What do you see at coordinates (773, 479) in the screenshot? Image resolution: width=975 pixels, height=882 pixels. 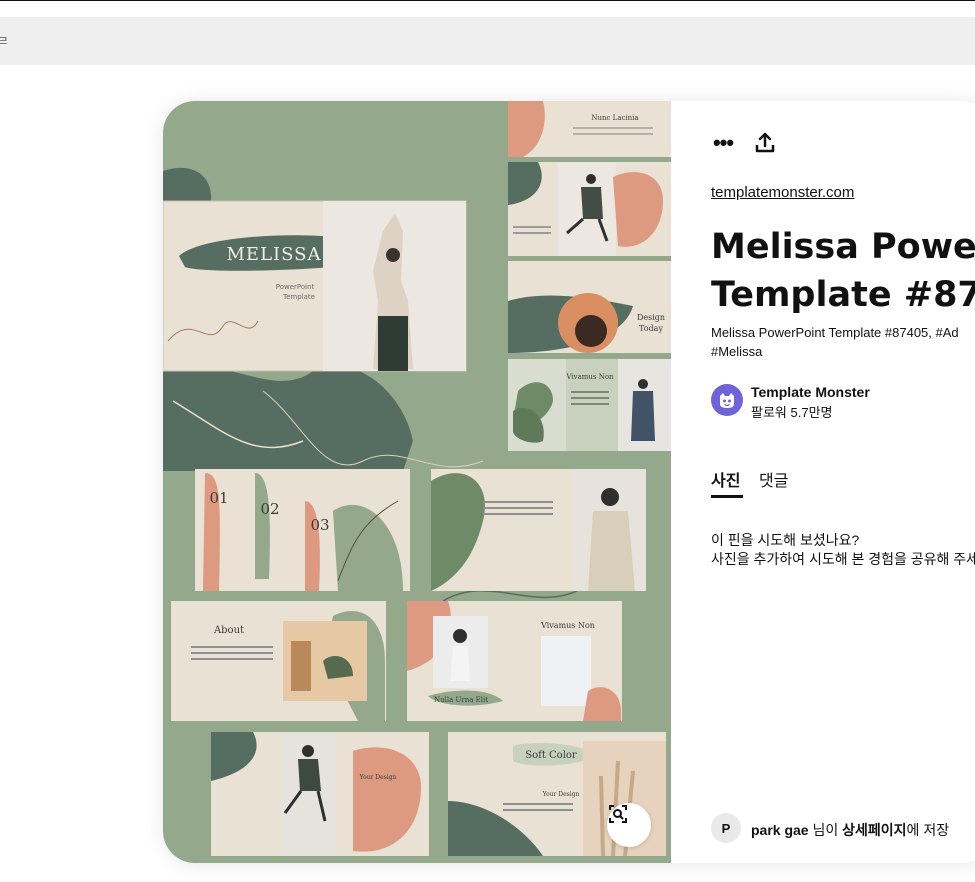 I see `tab-comments: 댓글` at bounding box center [773, 479].